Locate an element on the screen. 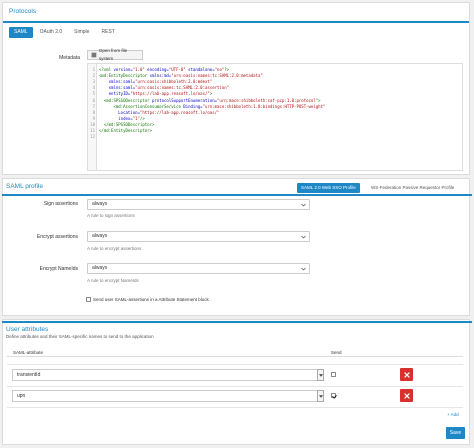 Image resolution: width=474 pixels, height=448 pixels. attribute-value-1: upn is located at coordinates (21, 396).